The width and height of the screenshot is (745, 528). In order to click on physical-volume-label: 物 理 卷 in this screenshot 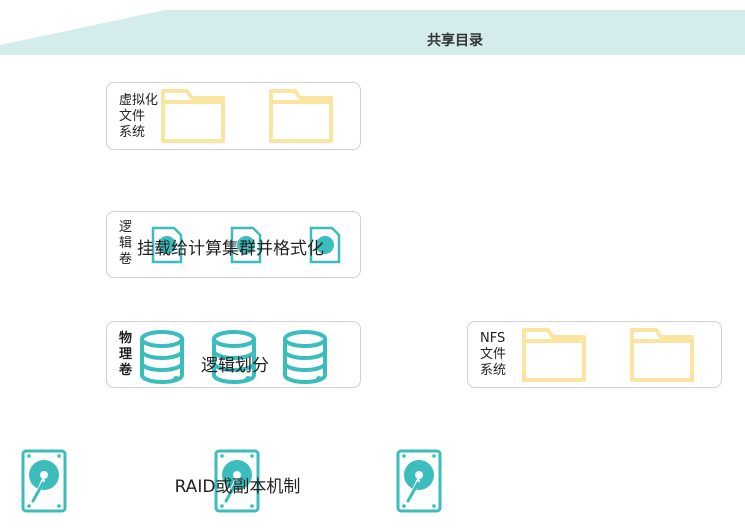, I will do `click(125, 355)`.